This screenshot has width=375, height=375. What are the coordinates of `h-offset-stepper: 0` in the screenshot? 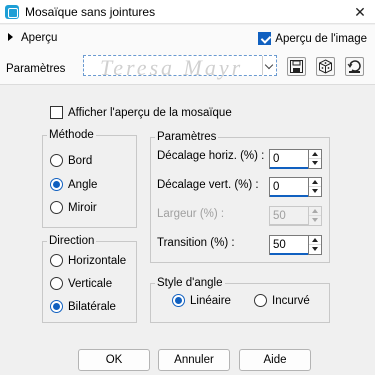 It's located at (295, 159).